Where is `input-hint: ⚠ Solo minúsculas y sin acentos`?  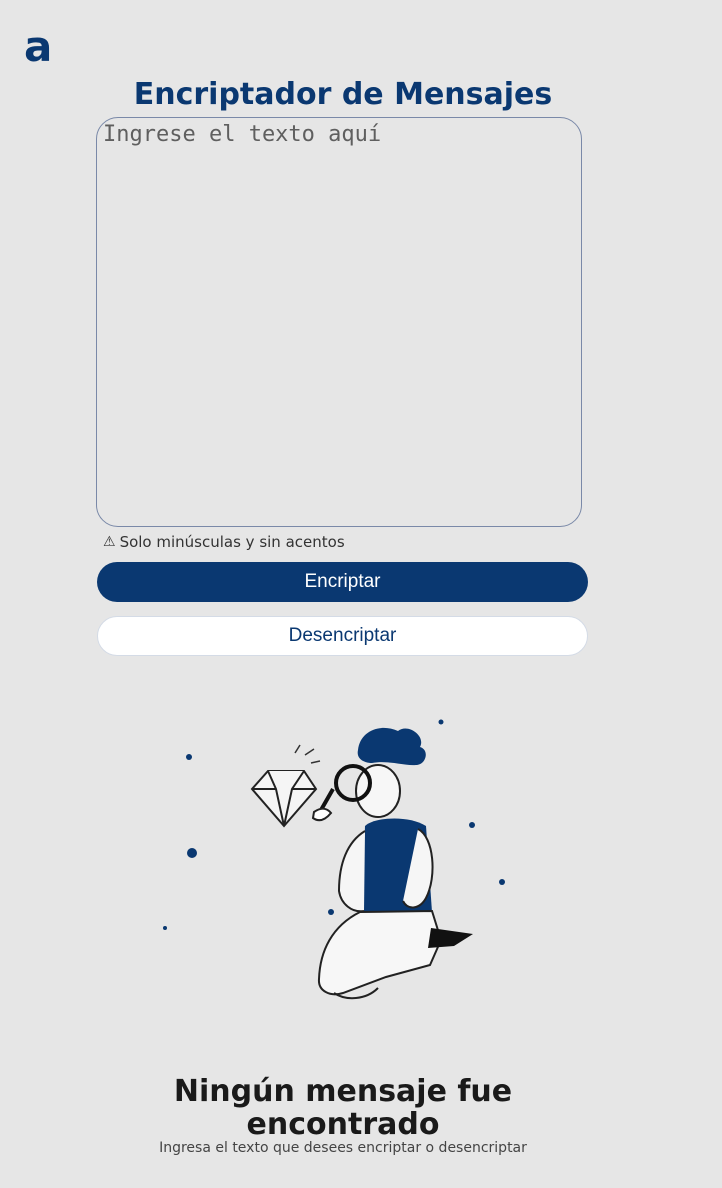 input-hint: ⚠ Solo minúsculas y sin acentos is located at coordinates (224, 542).